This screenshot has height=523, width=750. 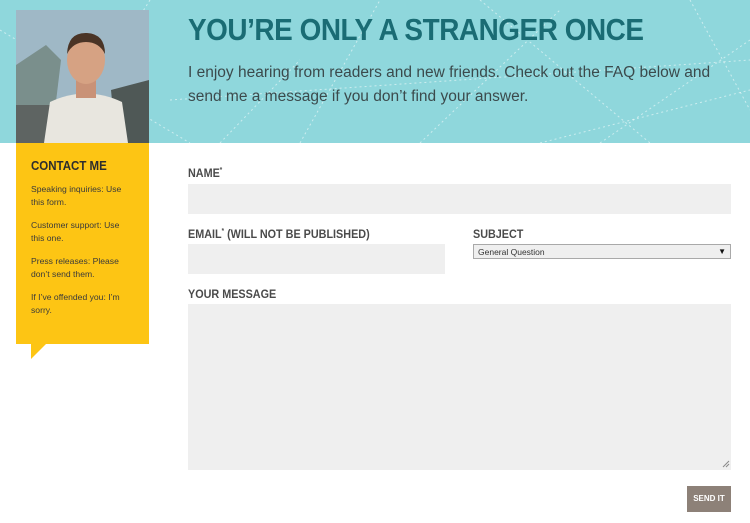 I want to click on sidebar-item-press: Press releases: Please don’t send them., so click(x=75, y=267).